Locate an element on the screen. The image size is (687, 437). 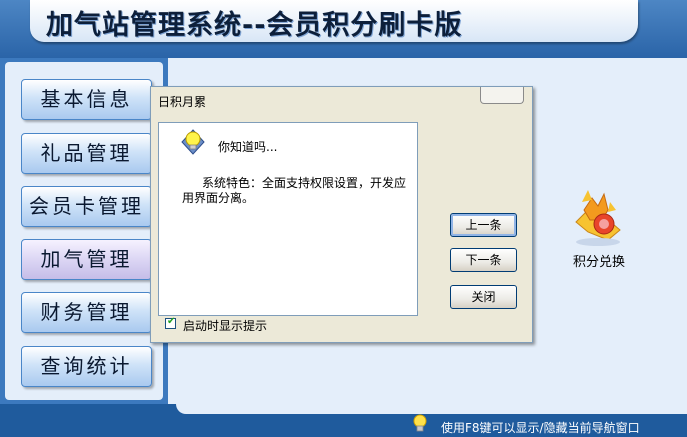
lightbulb-icon is located at coordinates (420, 423).